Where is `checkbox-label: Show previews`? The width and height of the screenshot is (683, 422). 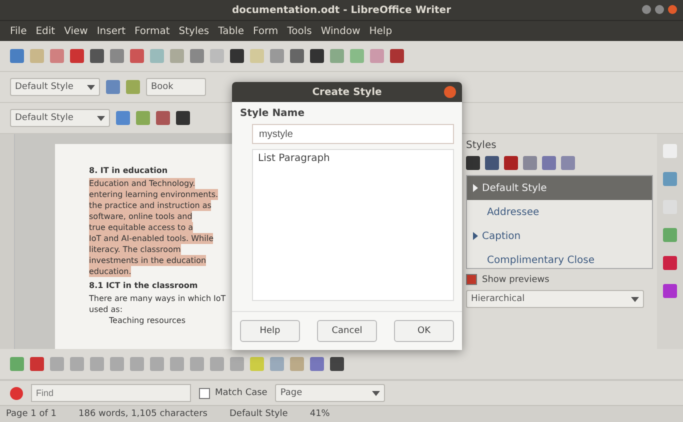 checkbox-label: Show previews is located at coordinates (516, 279).